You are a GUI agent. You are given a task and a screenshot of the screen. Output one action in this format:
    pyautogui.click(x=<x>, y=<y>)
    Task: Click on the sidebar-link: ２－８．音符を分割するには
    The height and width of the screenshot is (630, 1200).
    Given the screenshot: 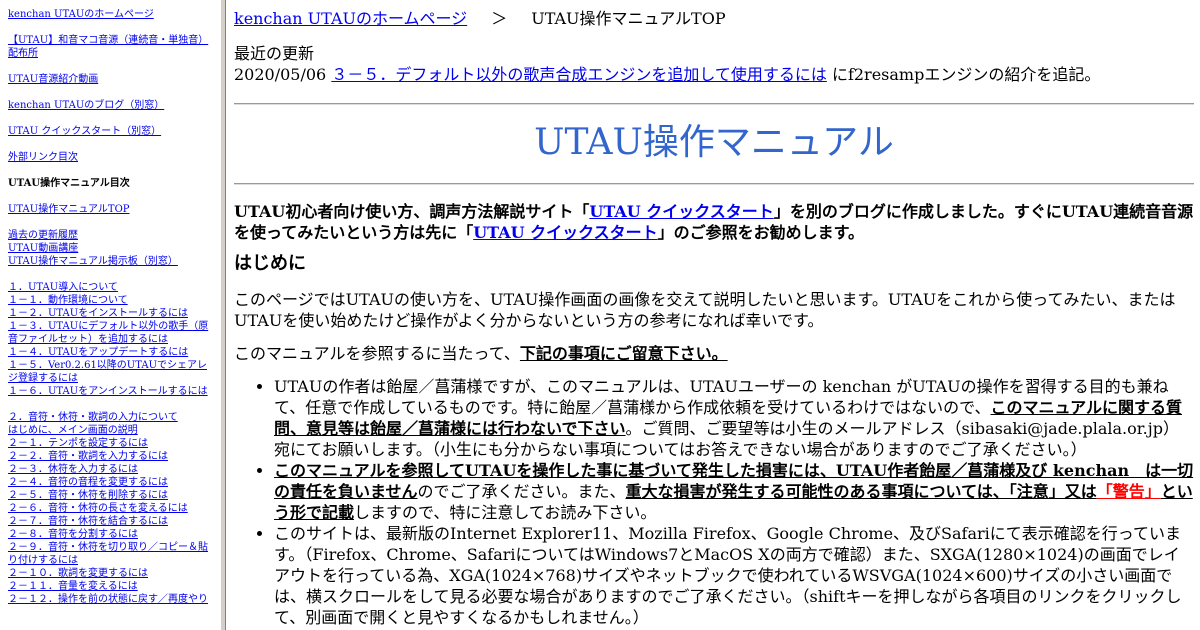 What is the action you would take?
    pyautogui.click(x=112, y=534)
    